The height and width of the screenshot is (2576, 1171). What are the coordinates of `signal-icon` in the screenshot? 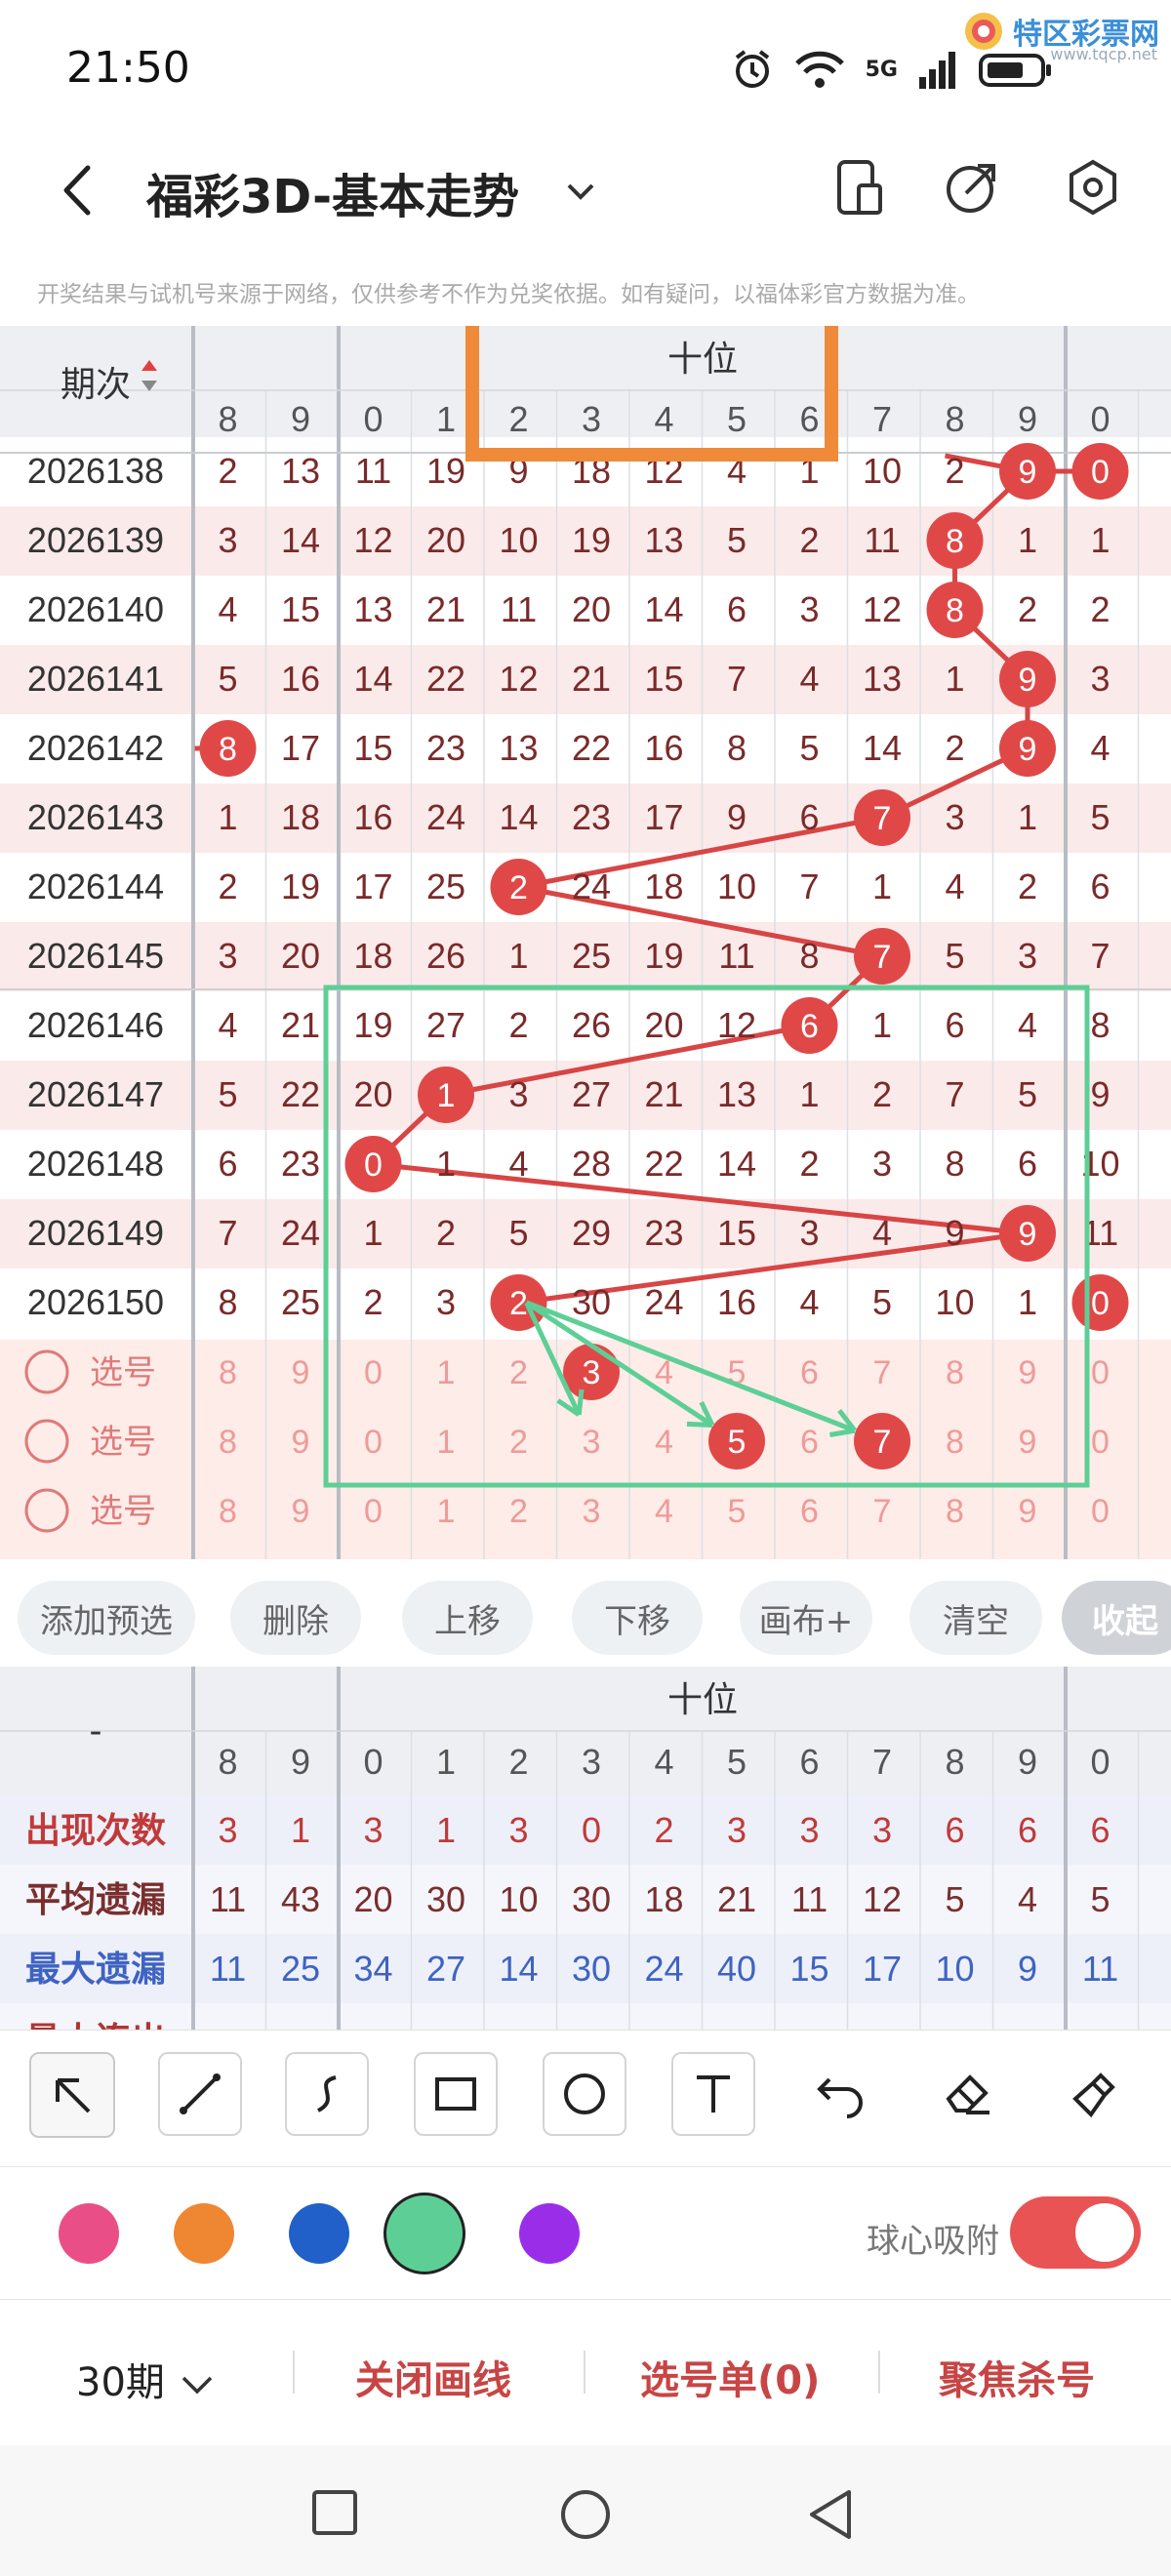 It's located at (937, 70).